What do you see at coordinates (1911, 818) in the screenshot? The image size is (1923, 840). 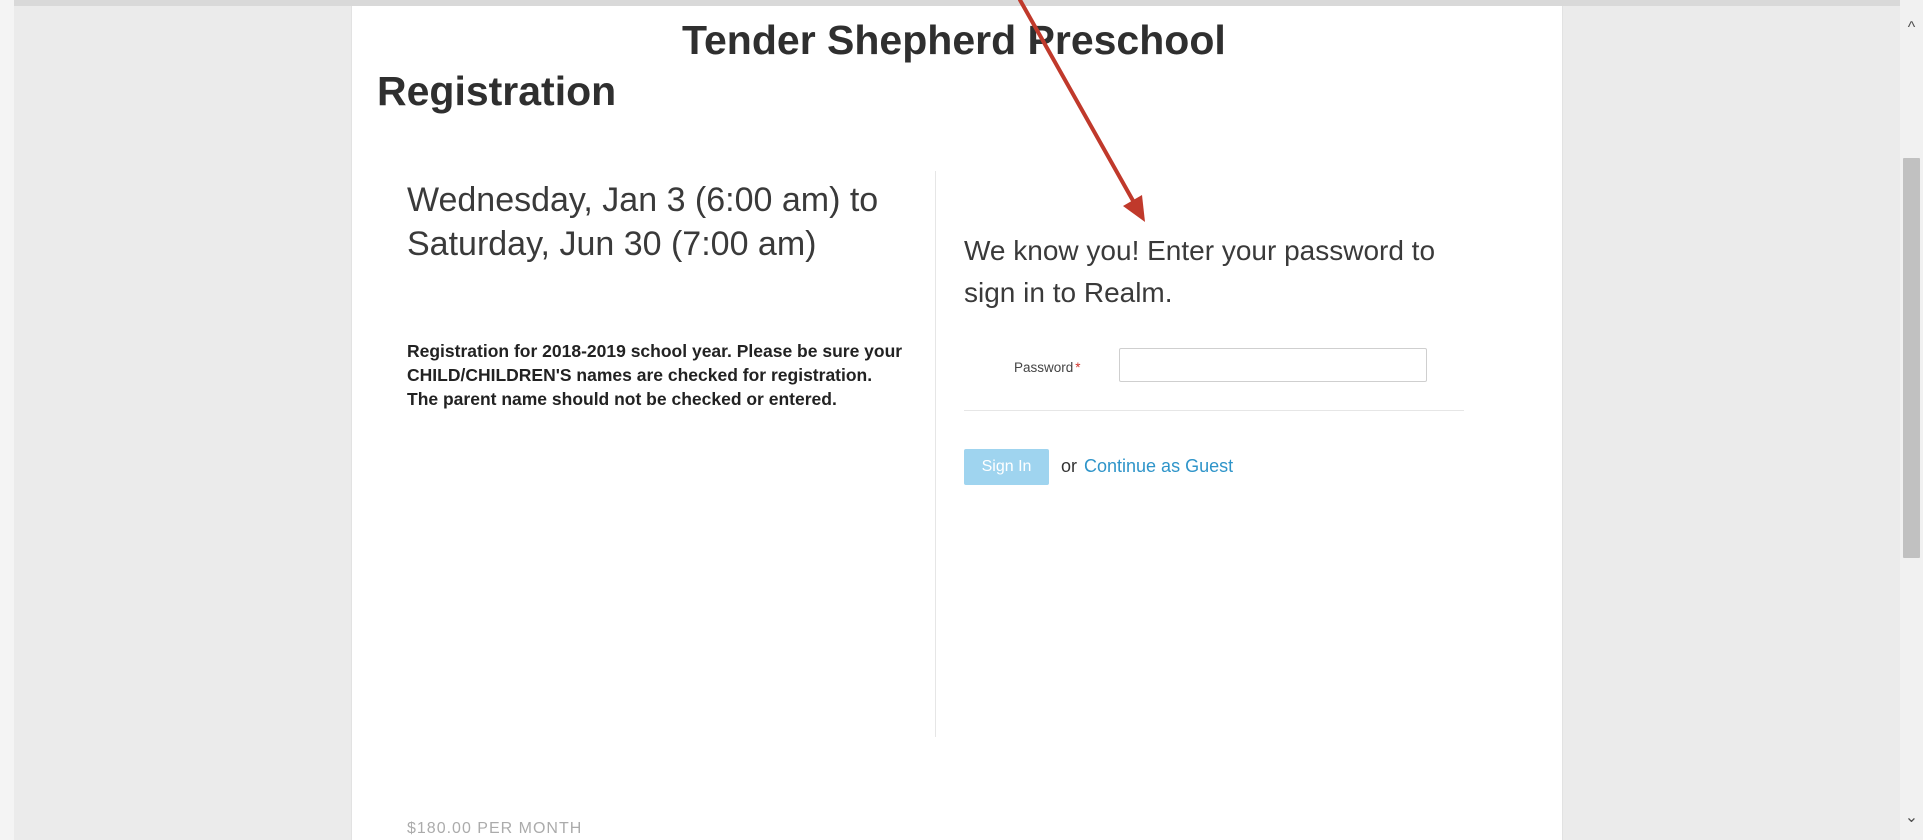 I see `scroll-down-icon: ⌄` at bounding box center [1911, 818].